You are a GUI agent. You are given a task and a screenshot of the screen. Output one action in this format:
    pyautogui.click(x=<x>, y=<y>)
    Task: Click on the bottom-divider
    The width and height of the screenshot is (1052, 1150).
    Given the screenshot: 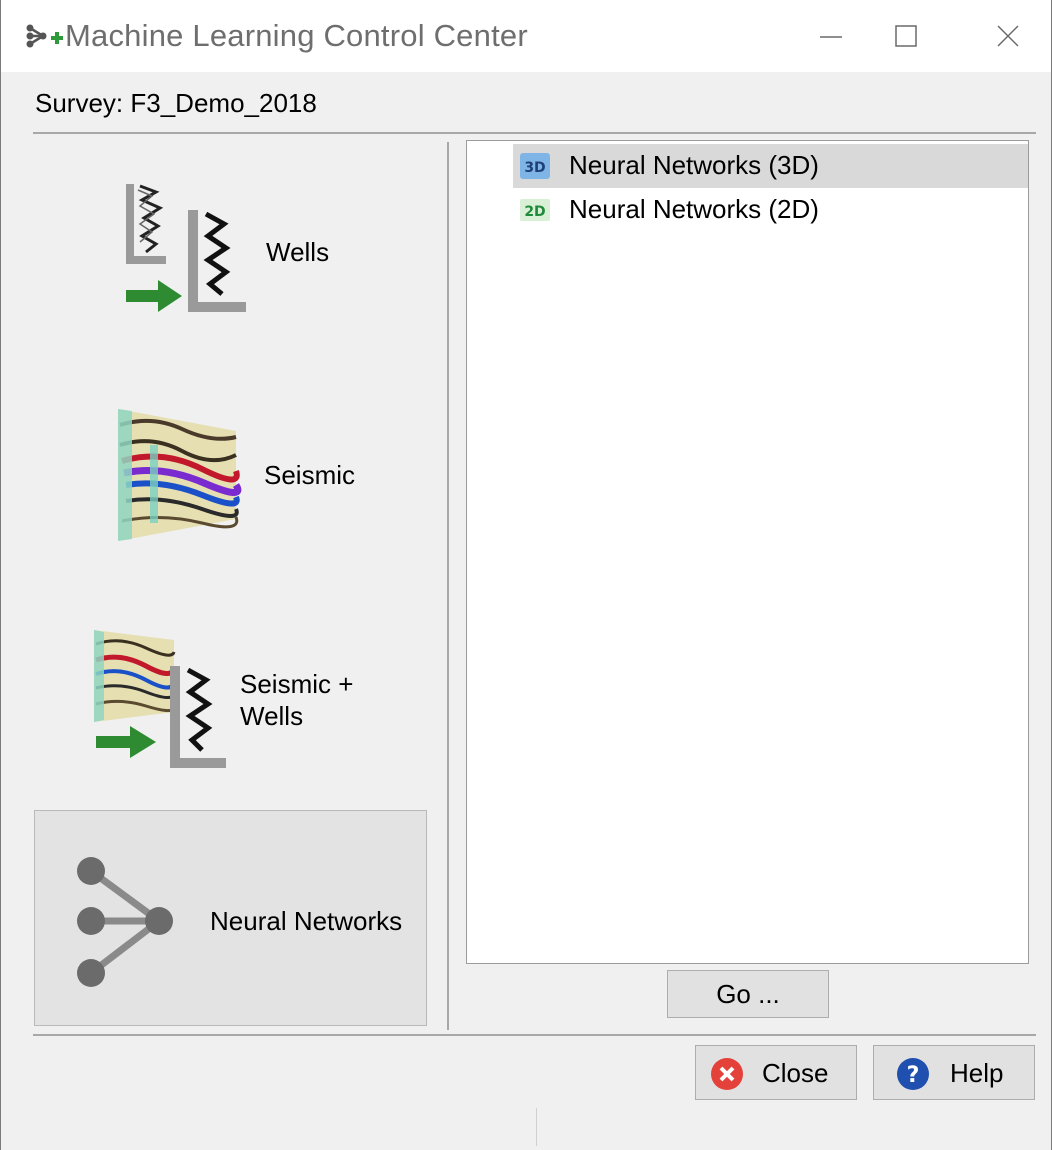 What is the action you would take?
    pyautogui.click(x=534, y=1035)
    